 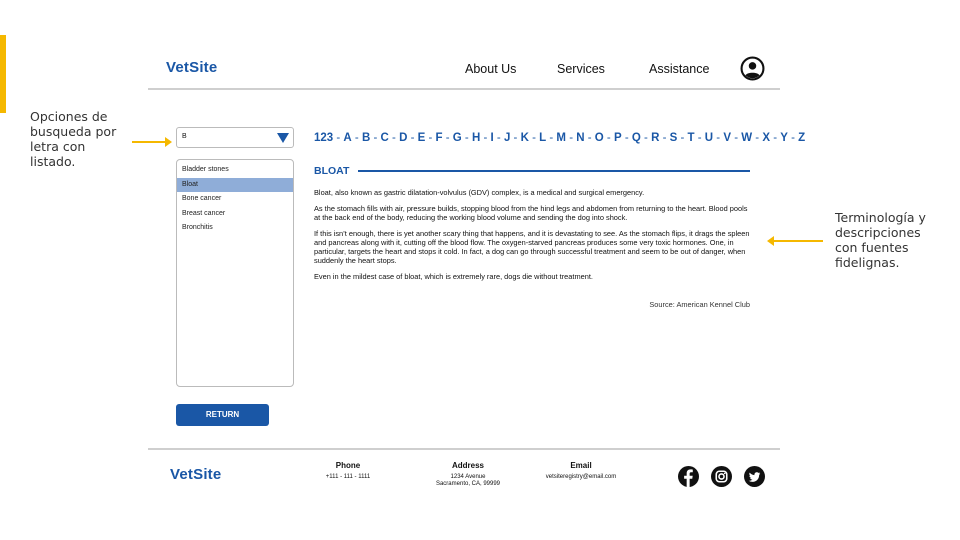 I want to click on alphabet-letter: N, so click(x=580, y=138).